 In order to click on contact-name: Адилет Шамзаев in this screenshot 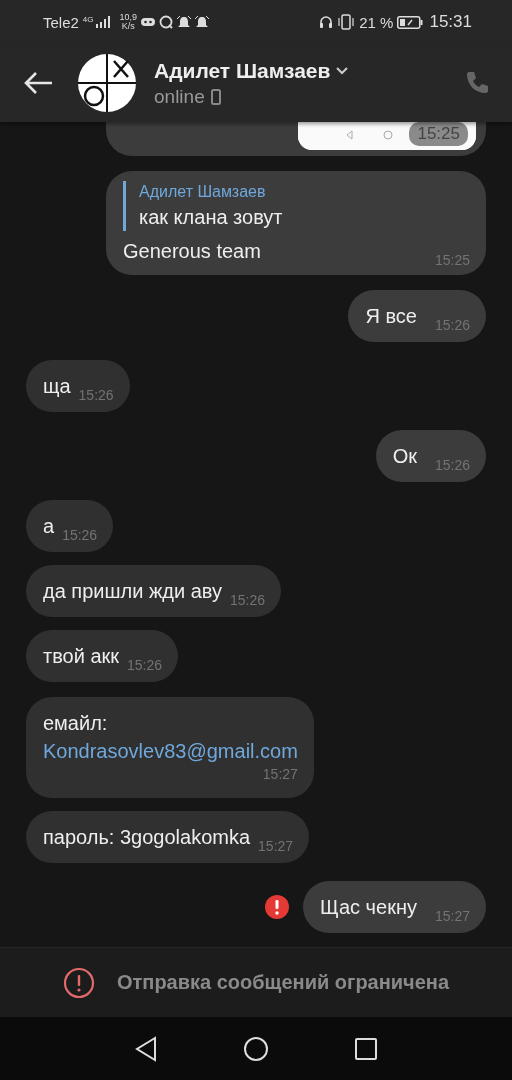, I will do `click(242, 70)`.